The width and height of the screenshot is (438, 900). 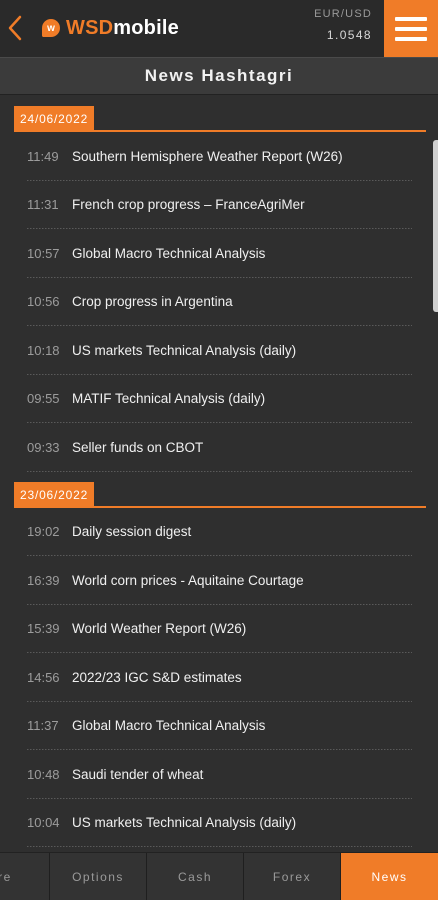 I want to click on news-item: 14:56 2022/23 IGC S&D estimates, so click(x=219, y=677).